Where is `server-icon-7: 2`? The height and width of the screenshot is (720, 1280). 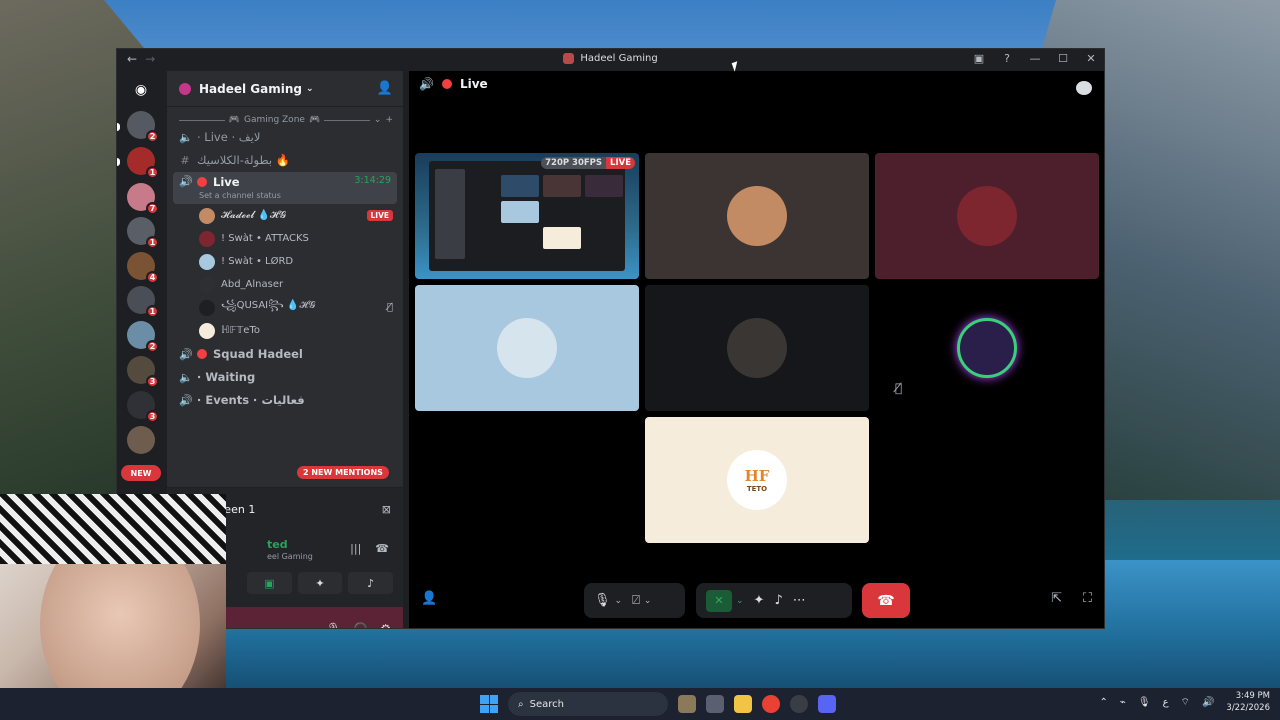
server-icon-7: 2 is located at coordinates (143, 337).